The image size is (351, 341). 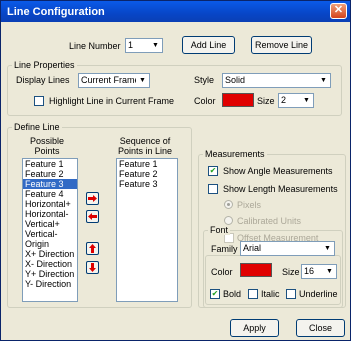 What do you see at coordinates (204, 80) in the screenshot?
I see `style-label: Style` at bounding box center [204, 80].